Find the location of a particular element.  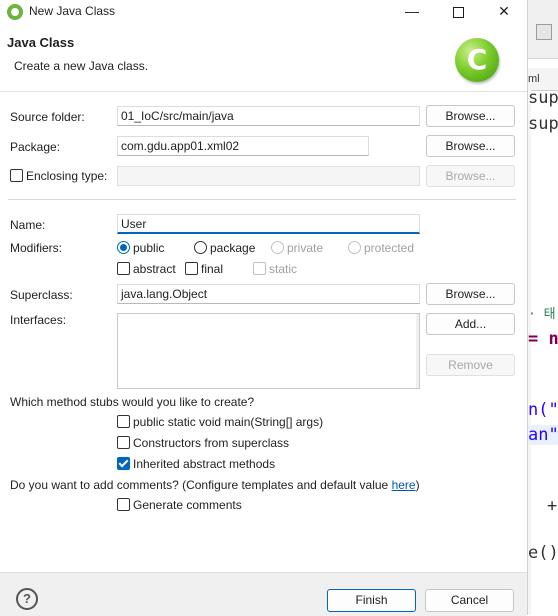

minimize-button: — is located at coordinates (412, 12).